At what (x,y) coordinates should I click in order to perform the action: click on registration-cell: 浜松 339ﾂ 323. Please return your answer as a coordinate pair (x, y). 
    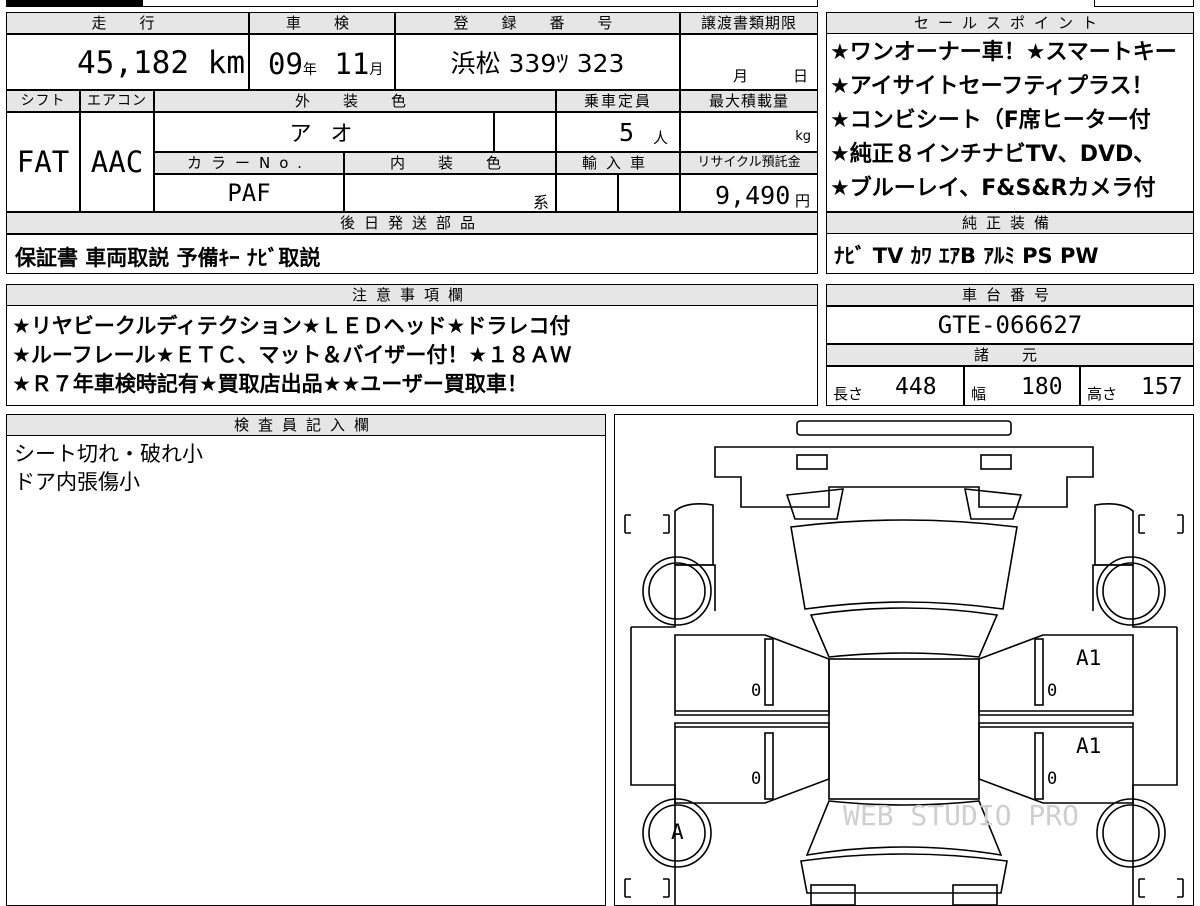
    Looking at the image, I should click on (537, 62).